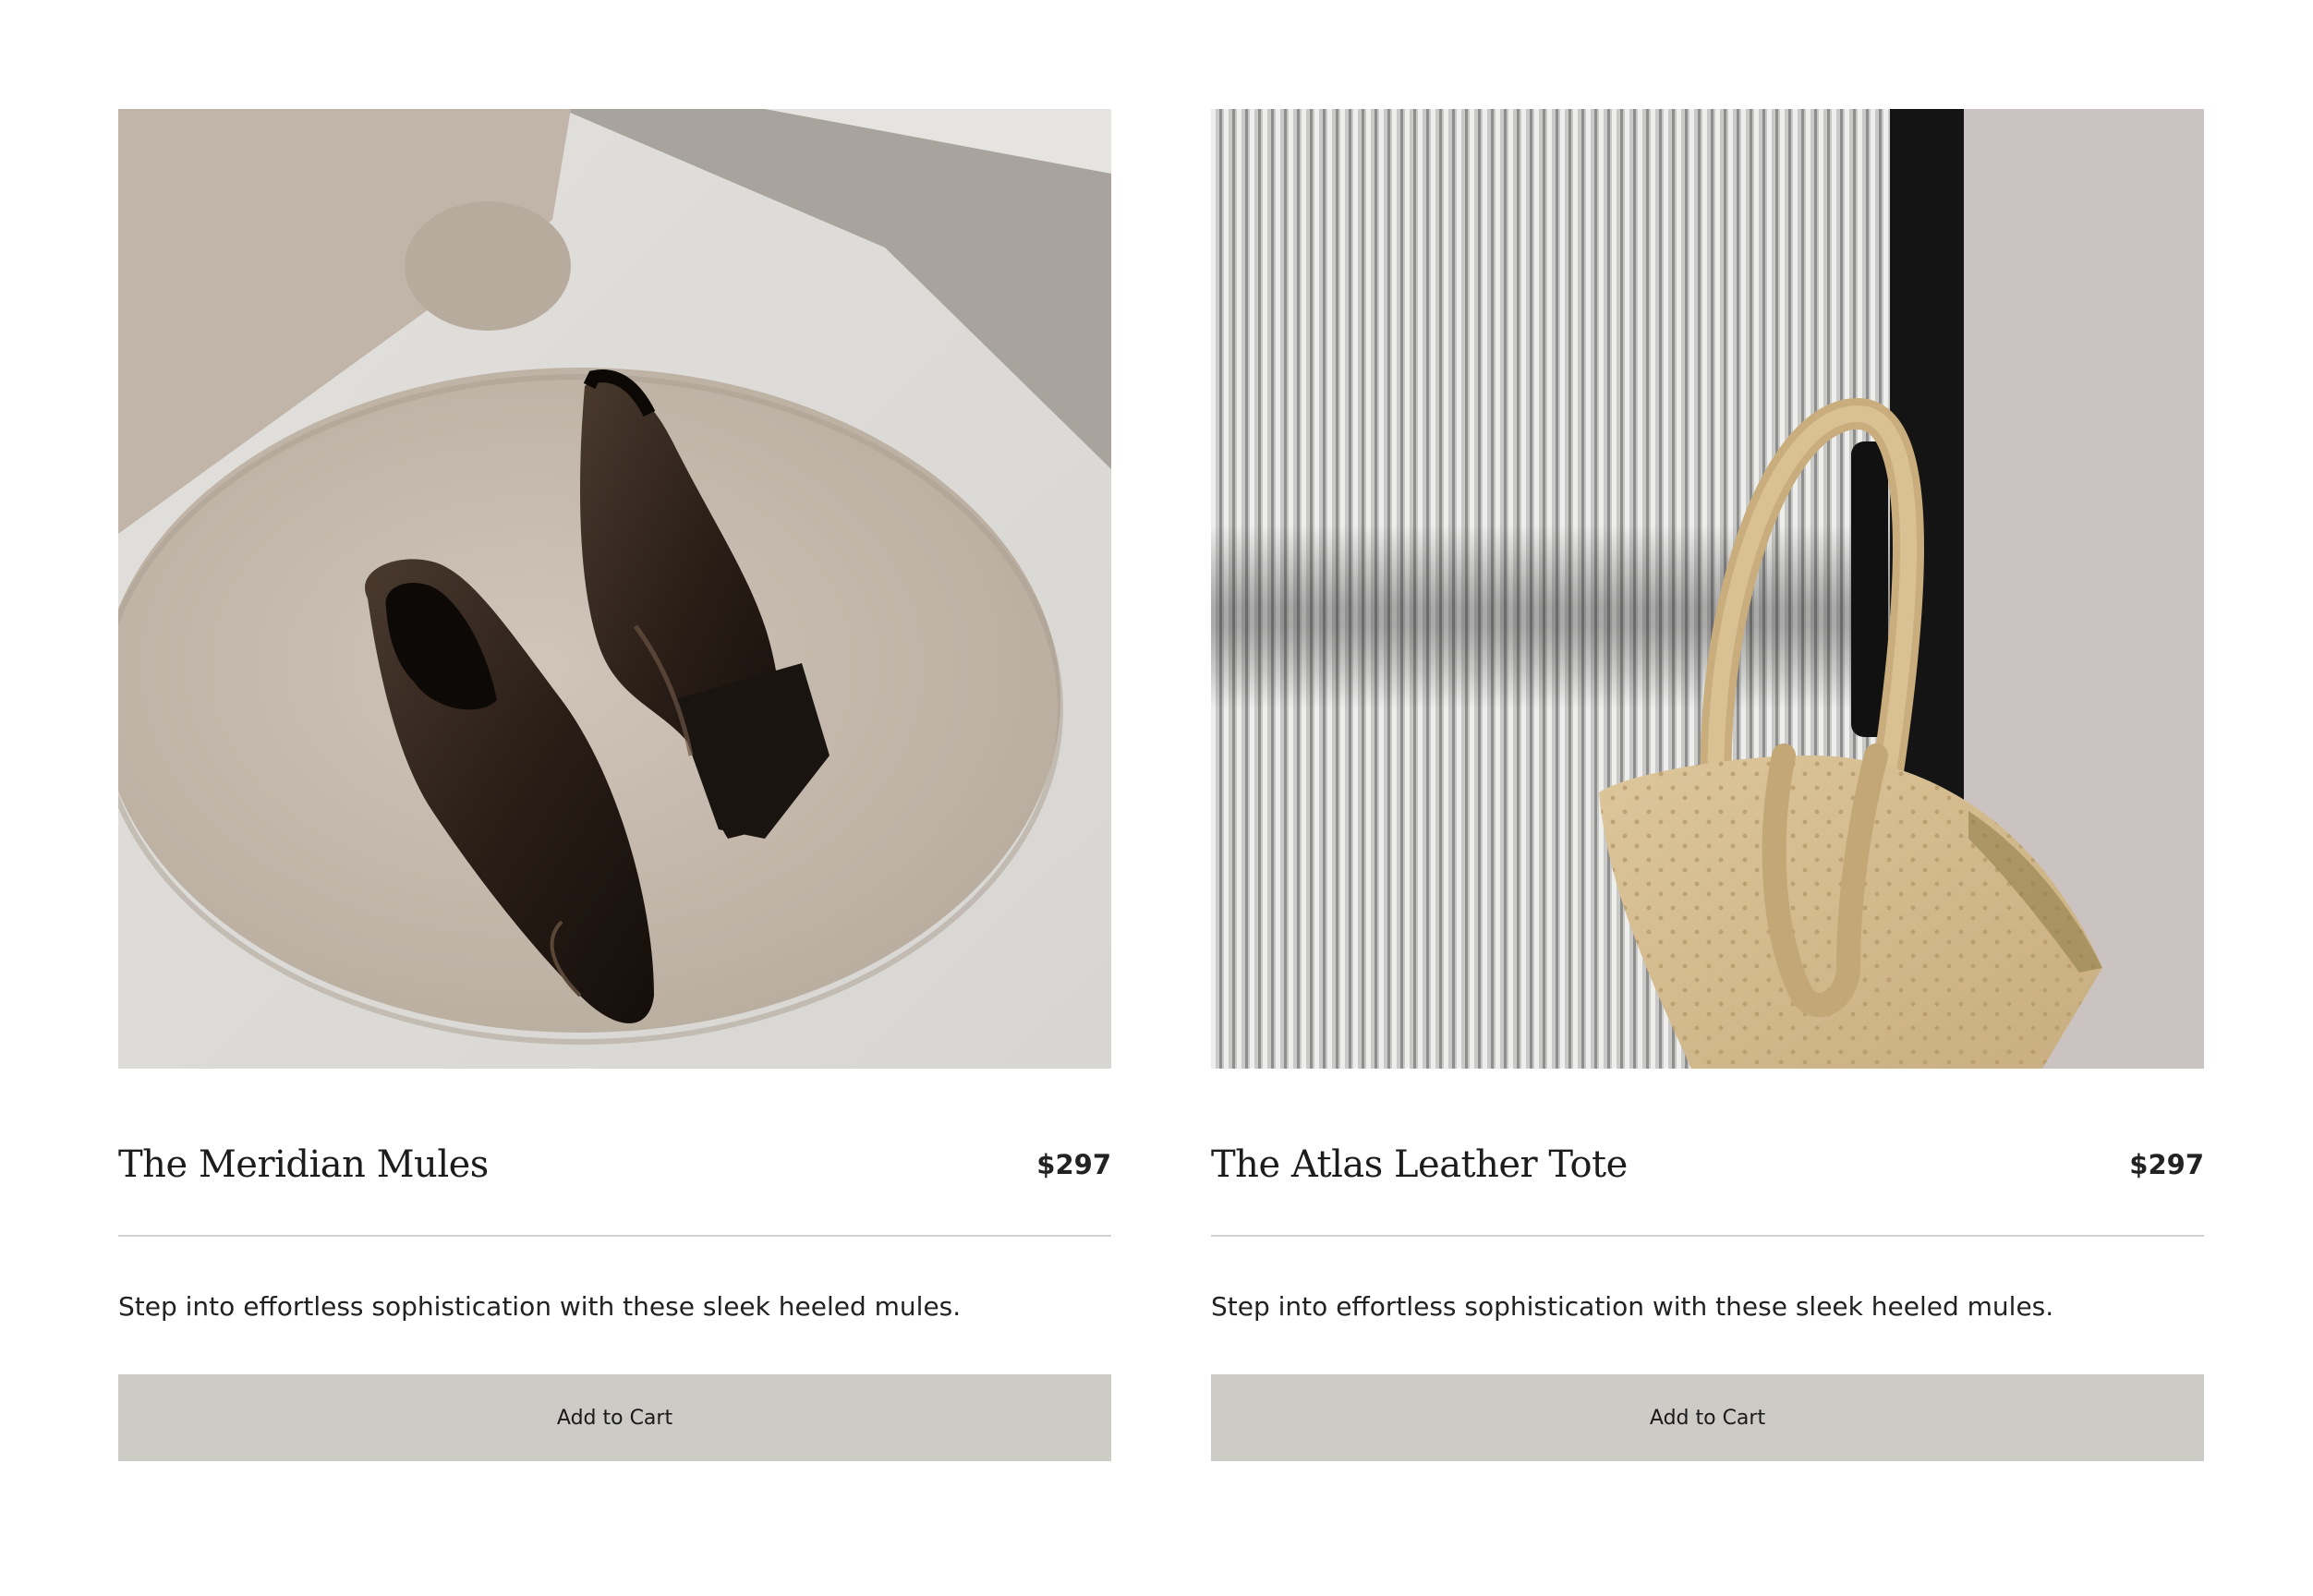 Image resolution: width=2313 pixels, height=1596 pixels. I want to click on product-title-row: The Meridian Mules $297, so click(614, 1164).